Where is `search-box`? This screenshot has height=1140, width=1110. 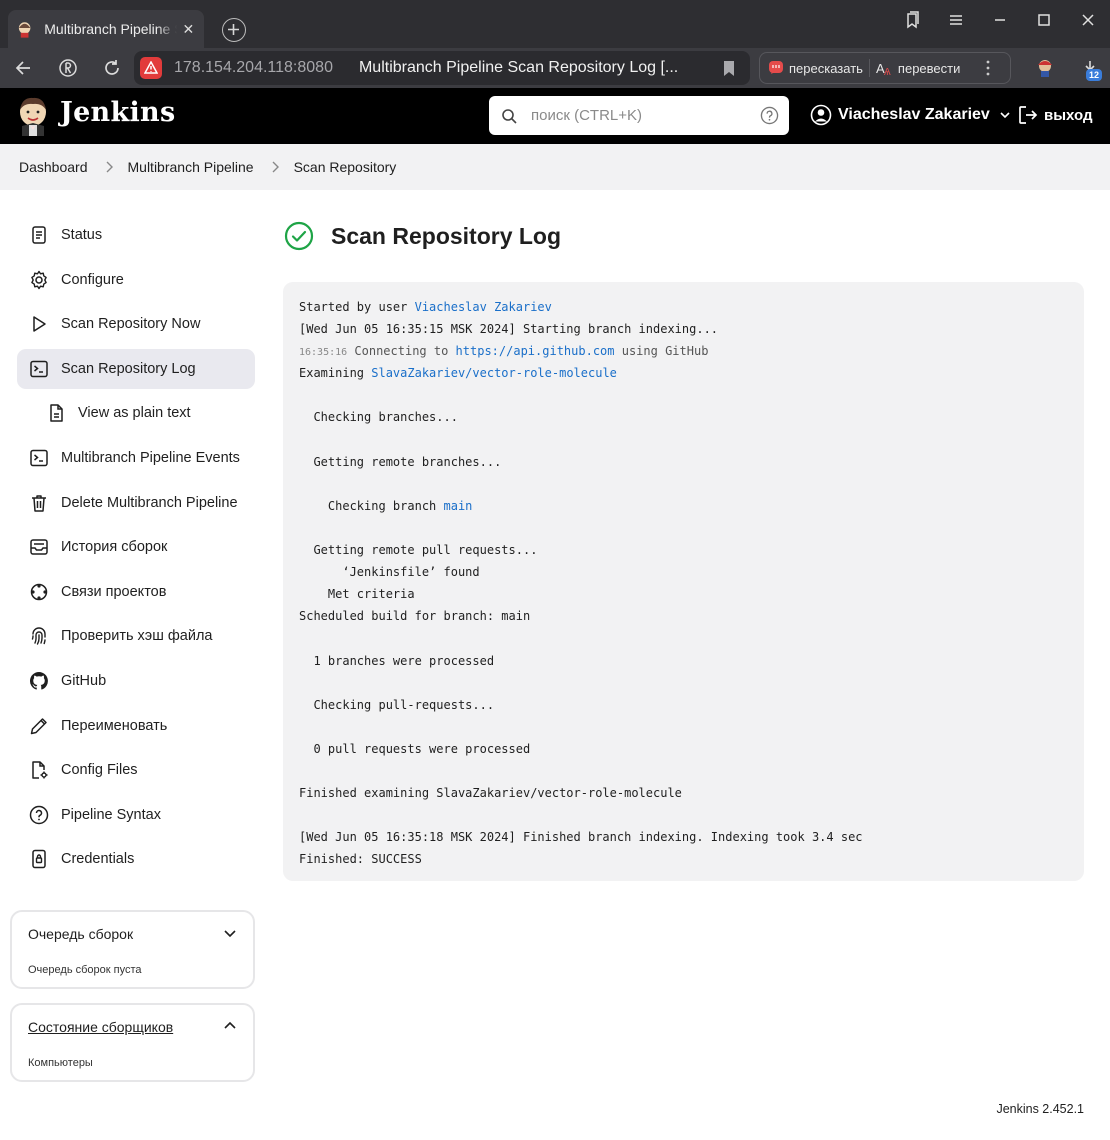
search-box is located at coordinates (639, 115).